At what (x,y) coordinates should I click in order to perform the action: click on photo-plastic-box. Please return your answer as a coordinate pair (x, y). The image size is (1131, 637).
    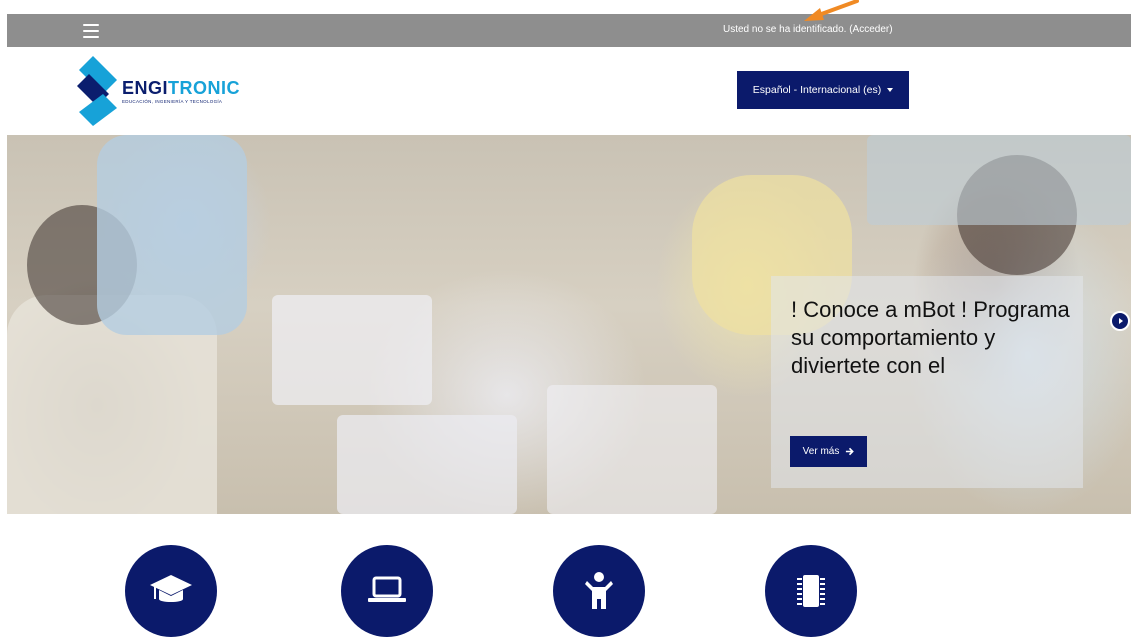
    Looking at the image, I should click on (352, 350).